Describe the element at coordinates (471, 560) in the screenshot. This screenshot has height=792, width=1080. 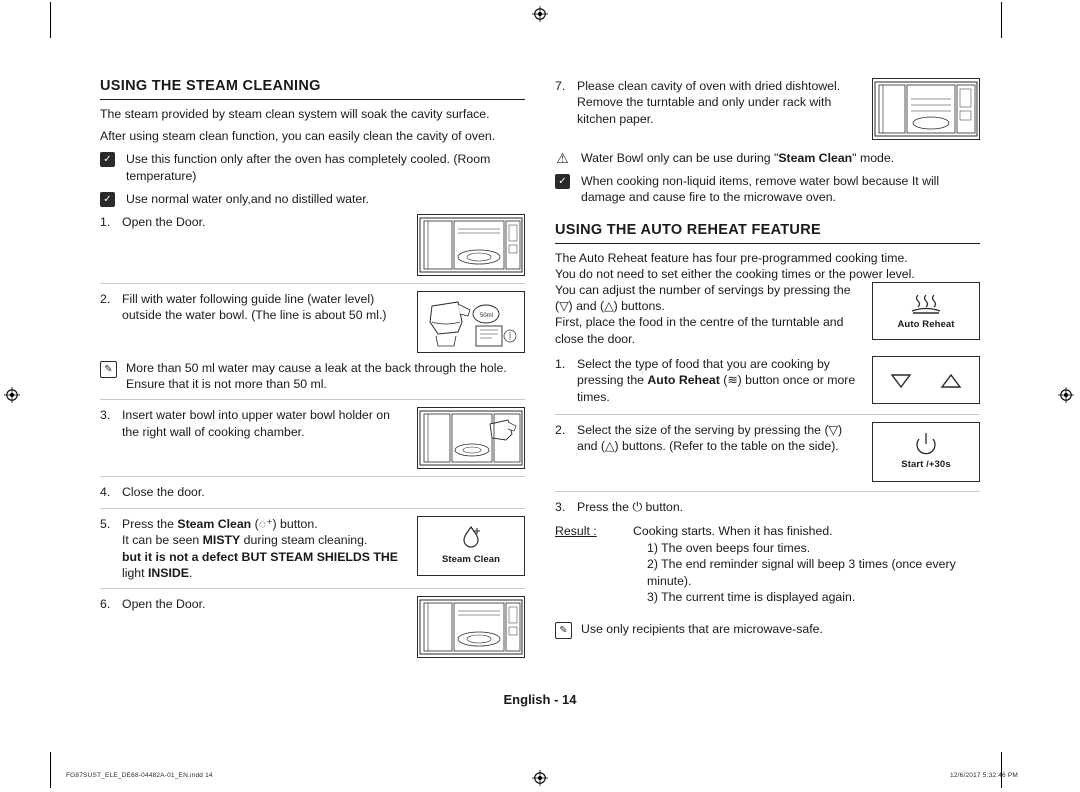
I see `steam-clean-panel-label: Steam Clean` at that location.